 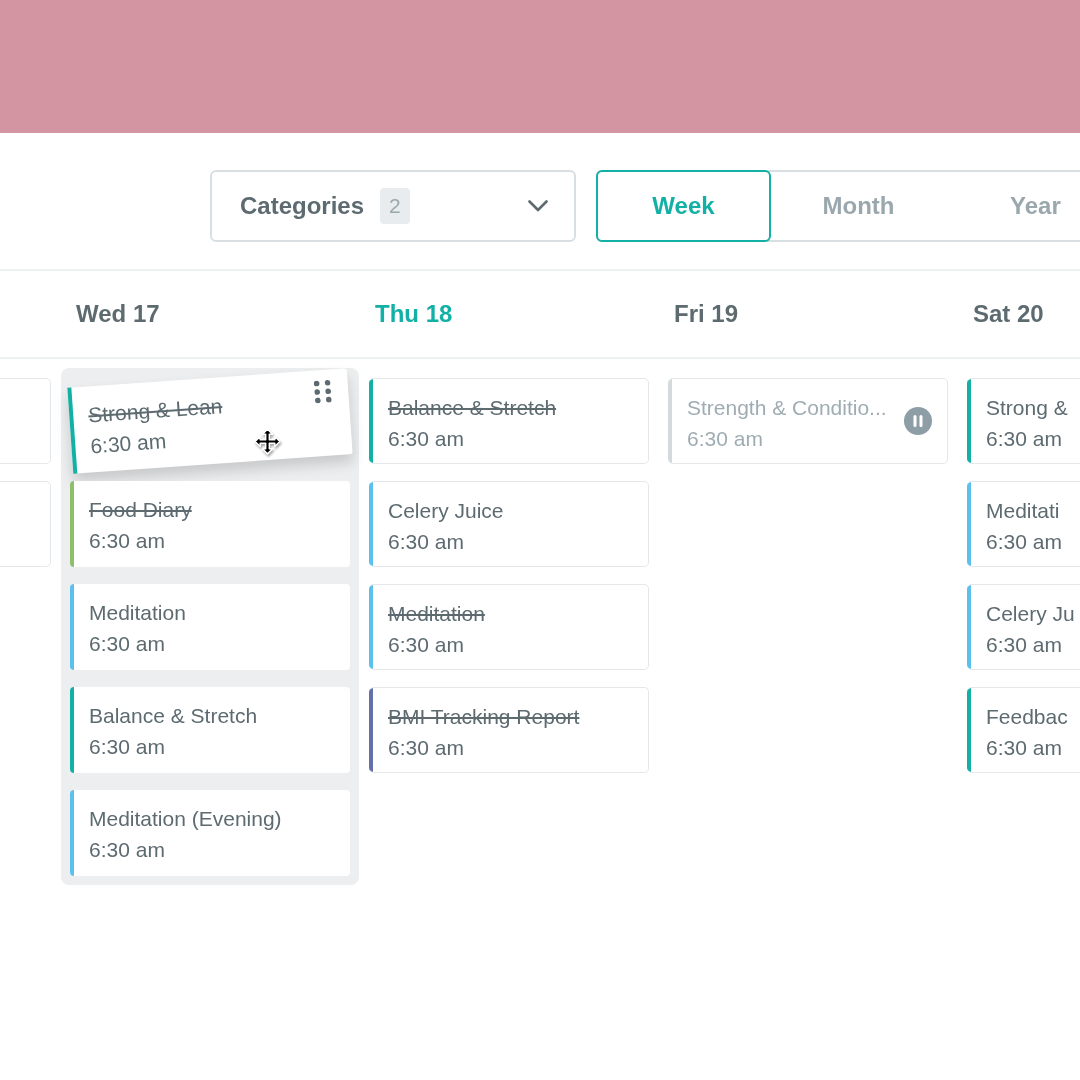 I want to click on event-title: Celery Ju, so click(x=1030, y=614).